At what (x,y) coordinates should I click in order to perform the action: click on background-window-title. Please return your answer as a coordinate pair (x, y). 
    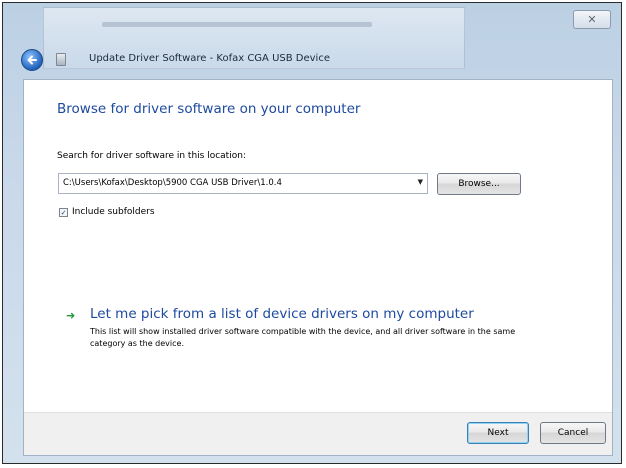
    Looking at the image, I should click on (237, 24).